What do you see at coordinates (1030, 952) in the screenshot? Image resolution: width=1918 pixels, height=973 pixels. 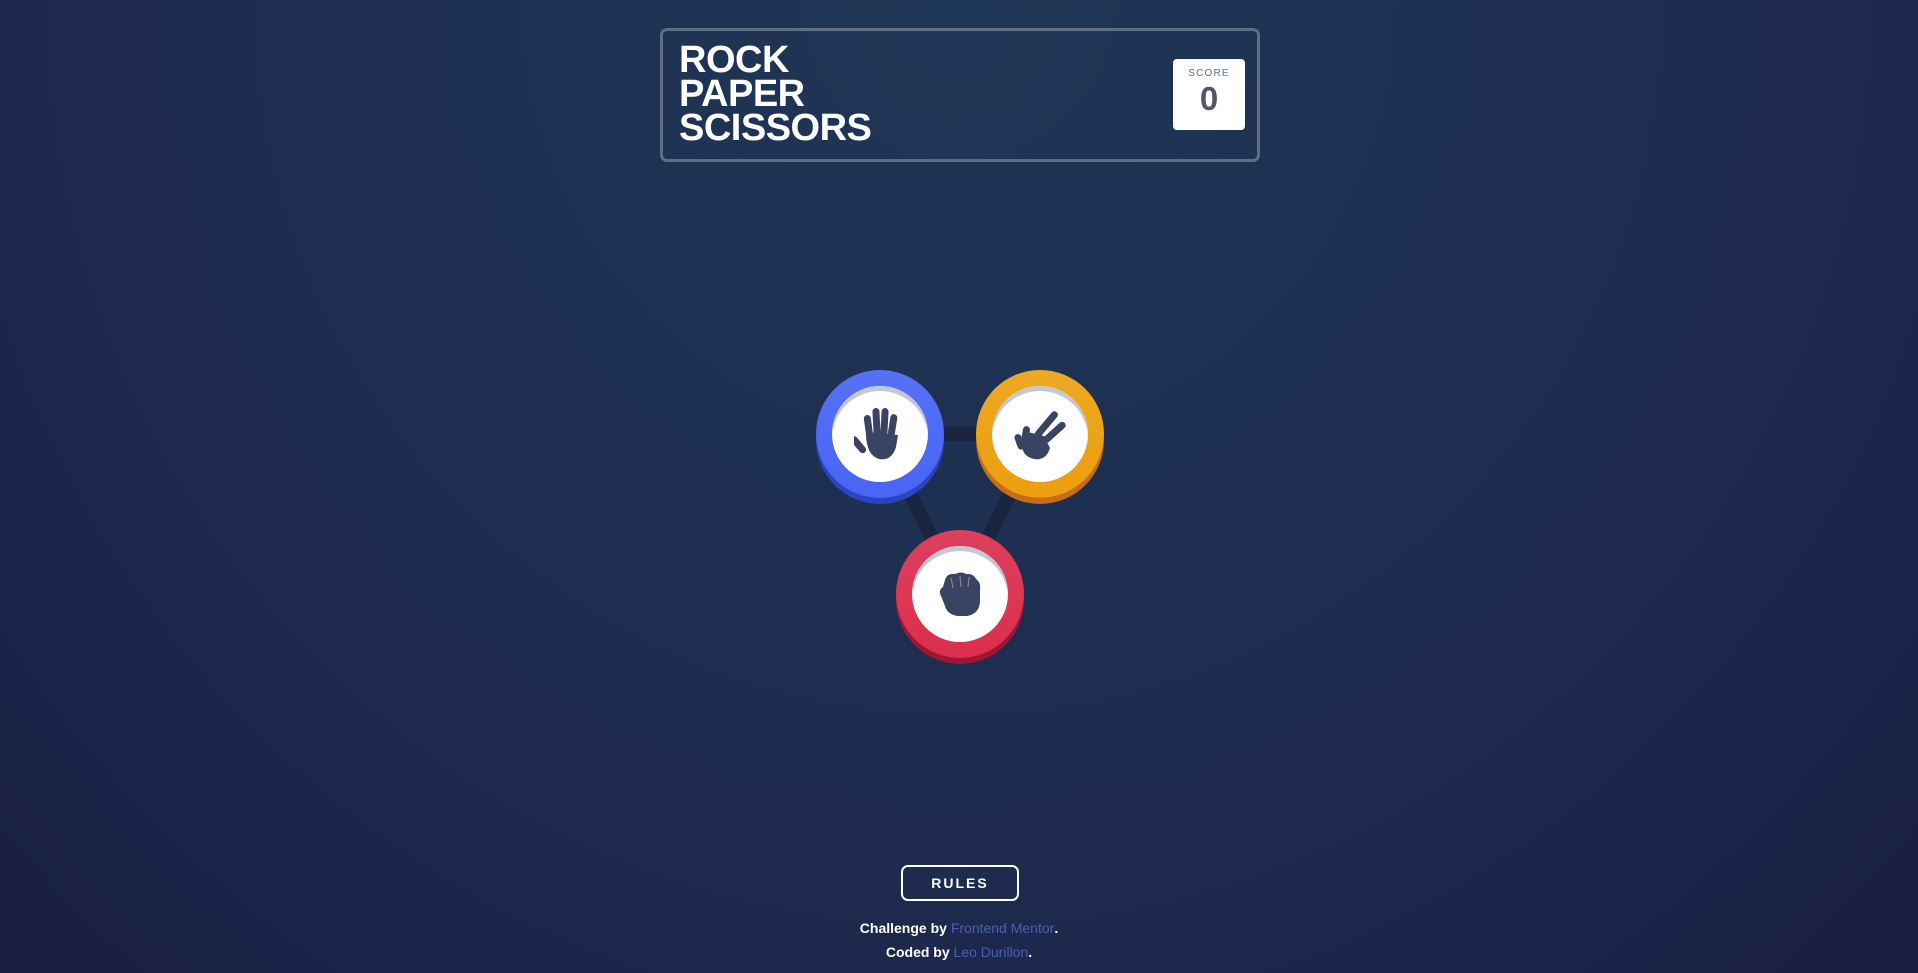 I see `coded-suffix: .` at bounding box center [1030, 952].